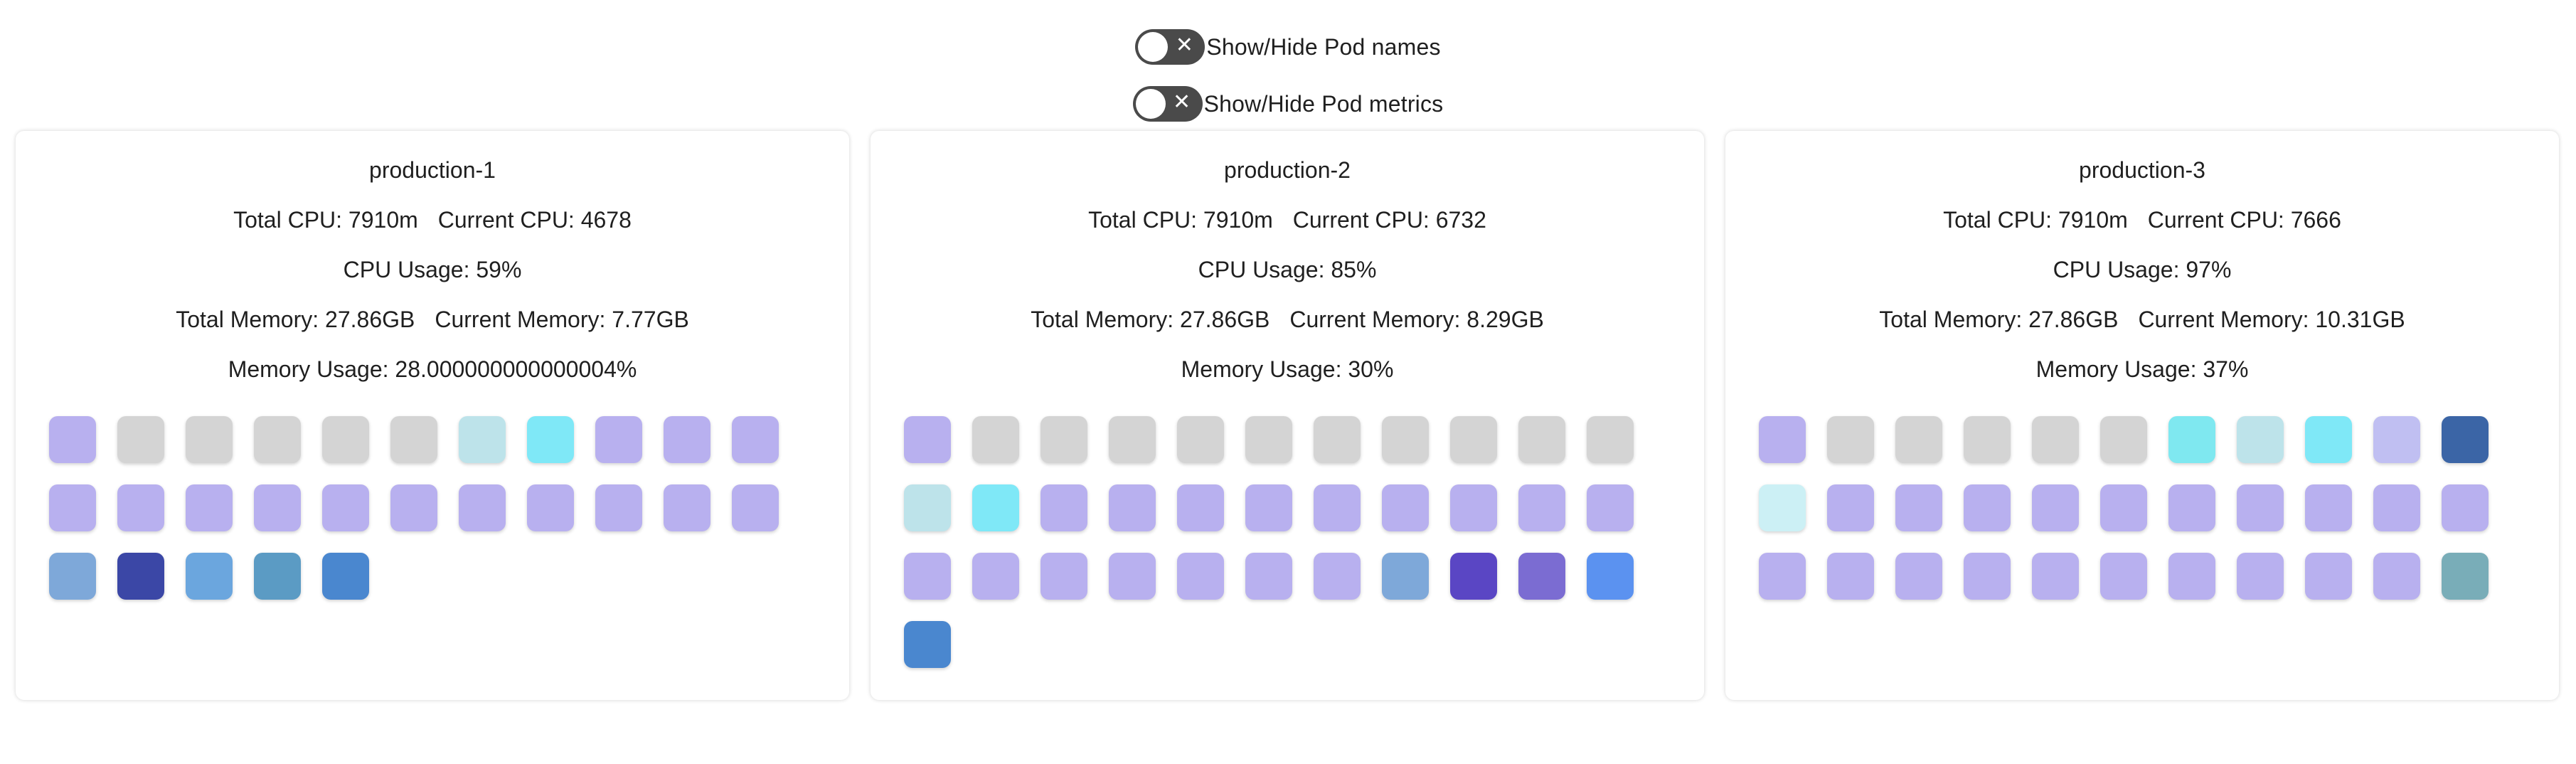  I want to click on pod-metrics-toggle-row: ✕ Show/Hide Pod metrics, so click(1288, 104).